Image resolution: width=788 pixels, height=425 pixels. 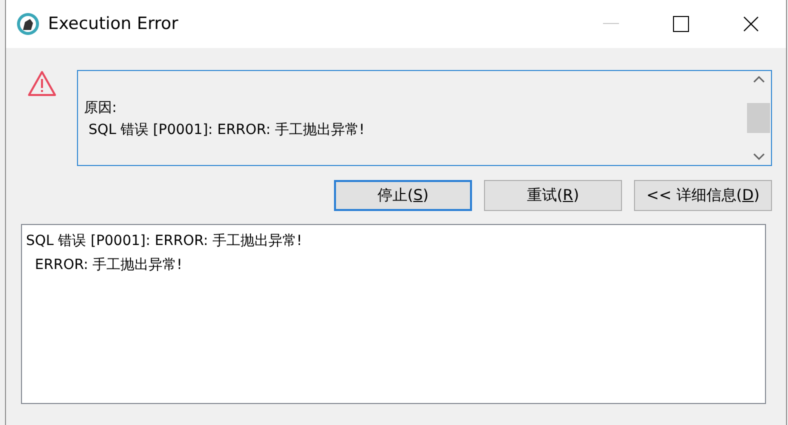 I want to click on app-logo-icon, so click(x=28, y=24).